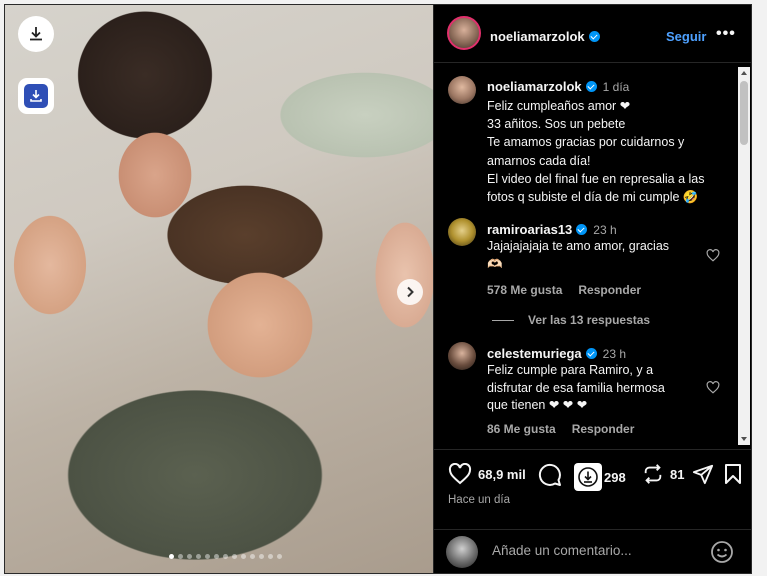 The width and height of the screenshot is (767, 576). Describe the element at coordinates (576, 387) in the screenshot. I see `comment-line: disfrutar de esa familia hermosa` at that location.